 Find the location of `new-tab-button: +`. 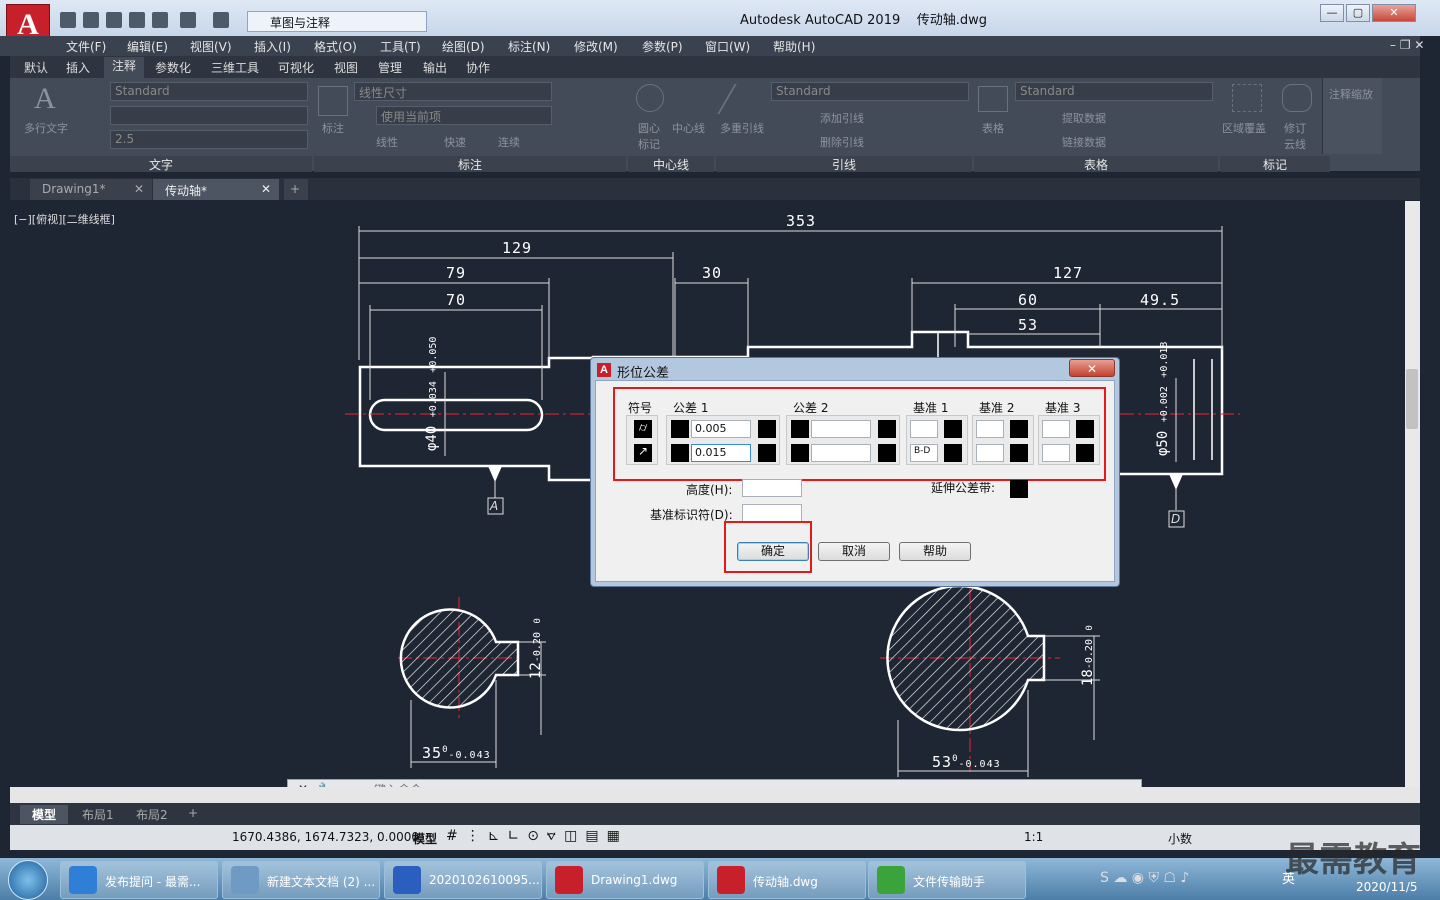

new-tab-button: + is located at coordinates (296, 189).